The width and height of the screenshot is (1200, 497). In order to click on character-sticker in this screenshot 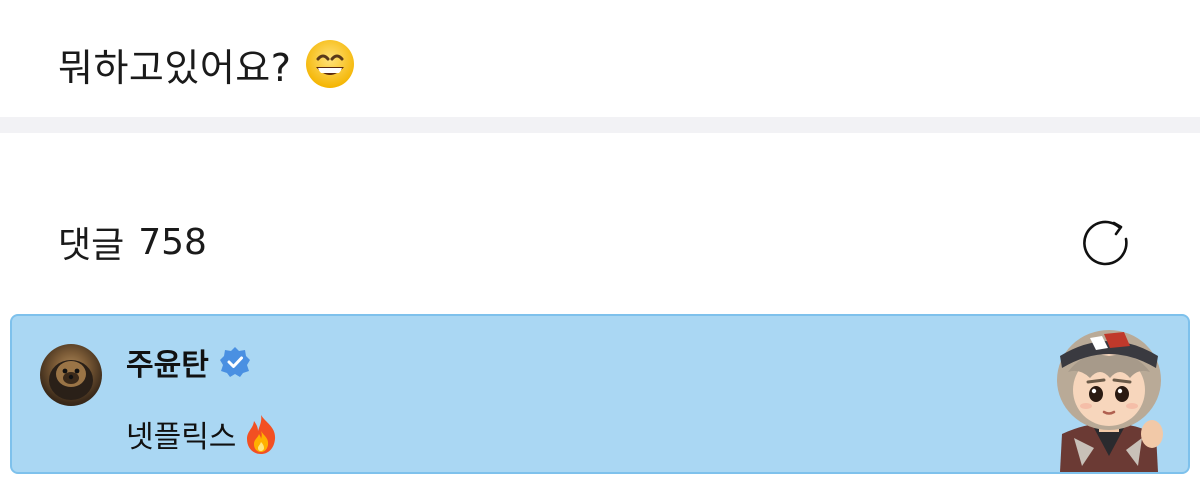, I will do `click(1109, 394)`.